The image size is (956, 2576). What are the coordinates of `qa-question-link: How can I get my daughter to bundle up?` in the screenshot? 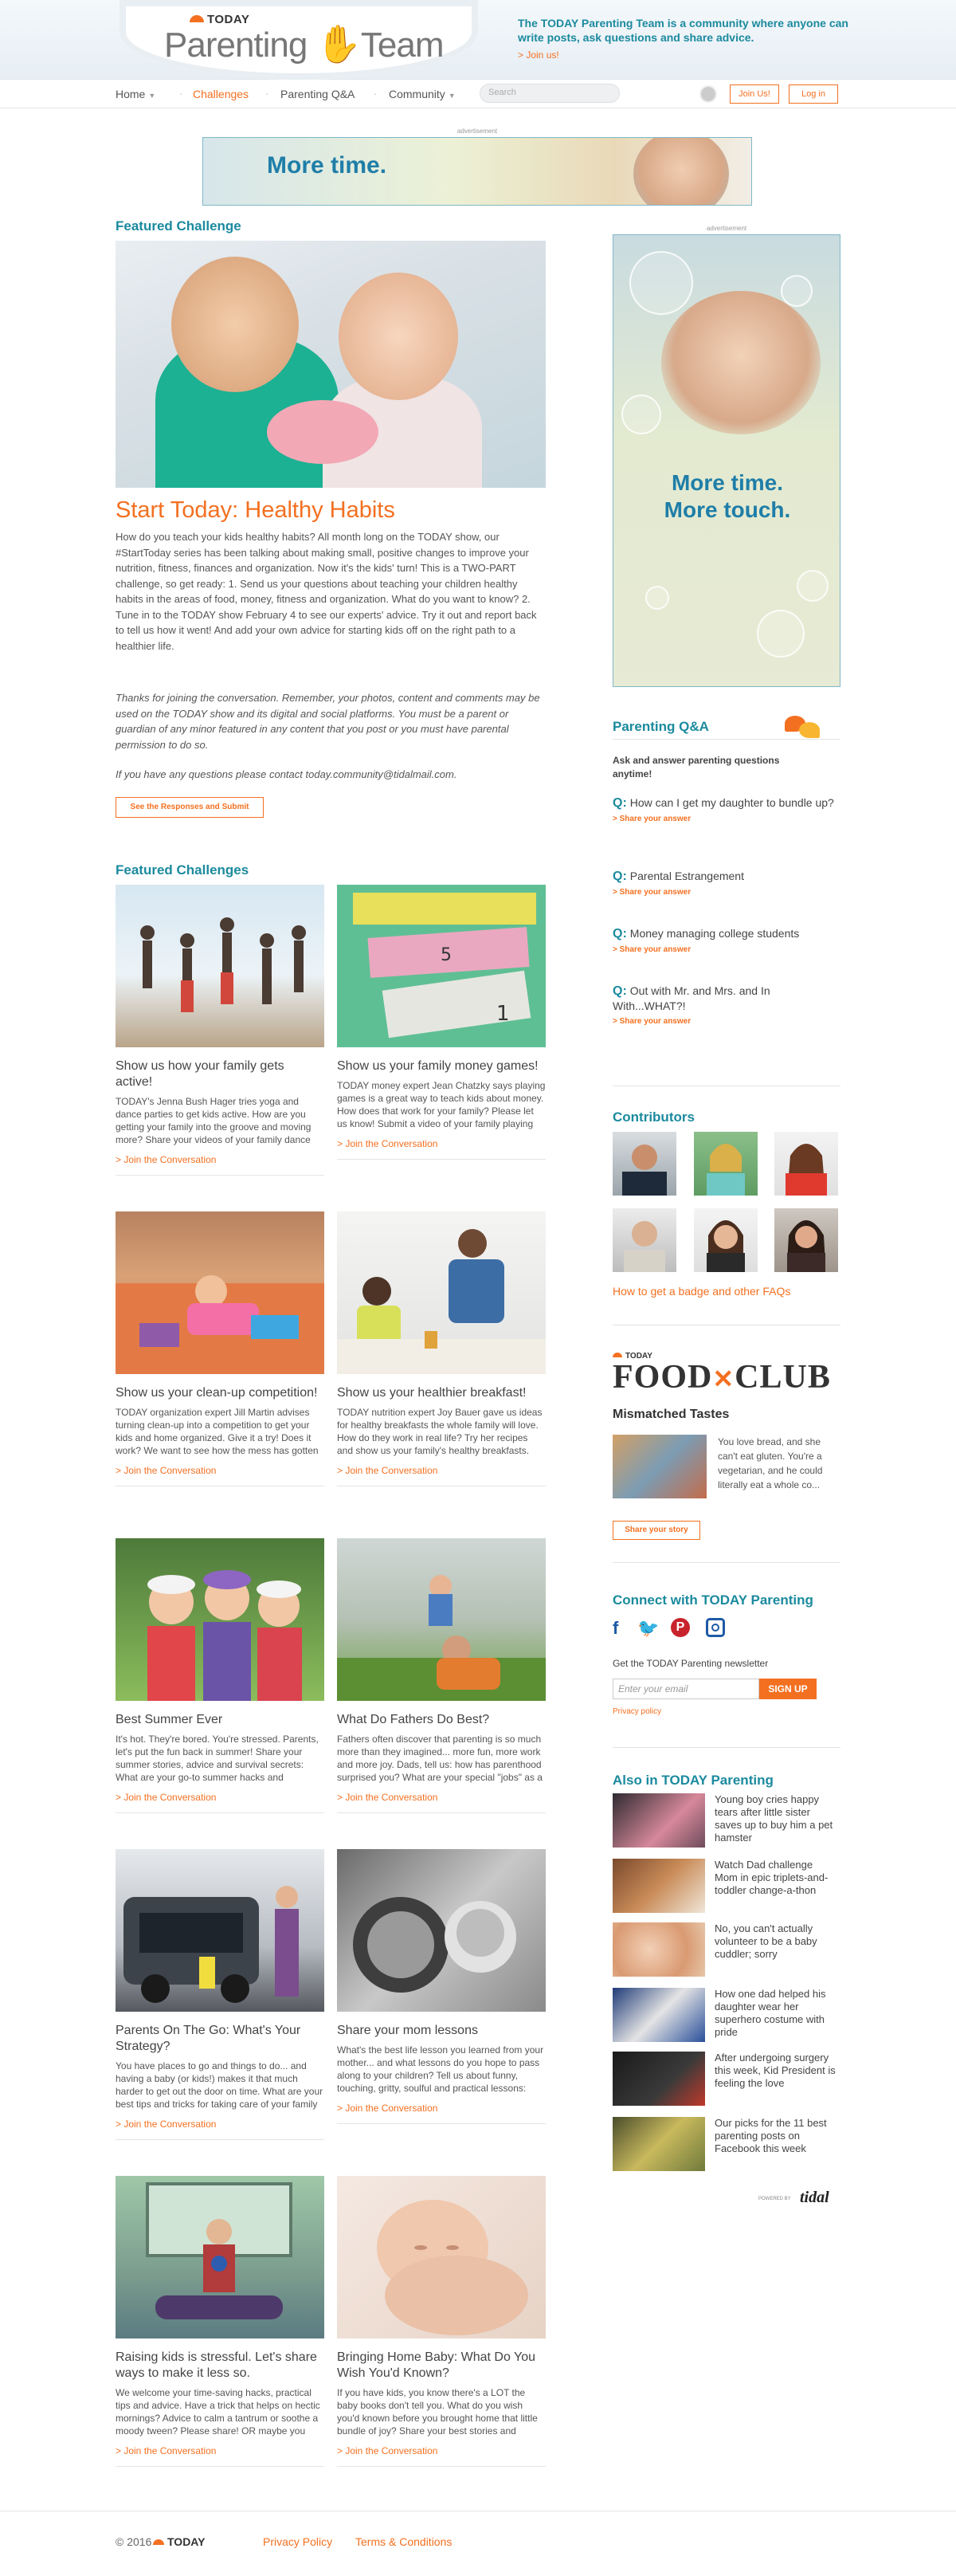 It's located at (732, 802).